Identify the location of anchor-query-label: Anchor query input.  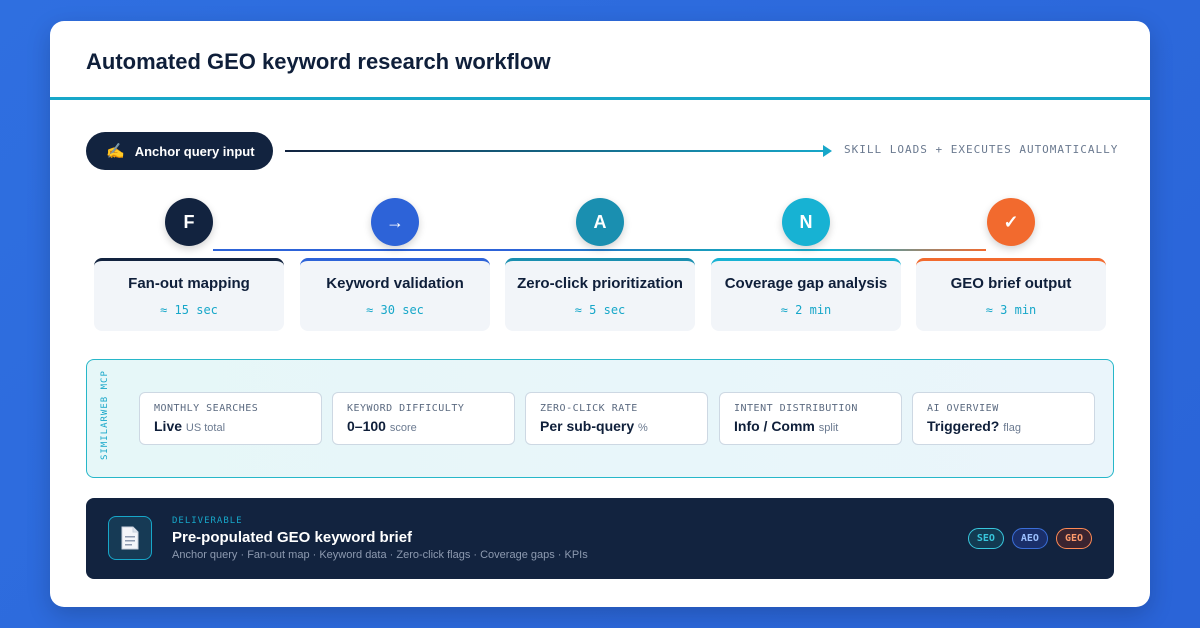
(194, 151).